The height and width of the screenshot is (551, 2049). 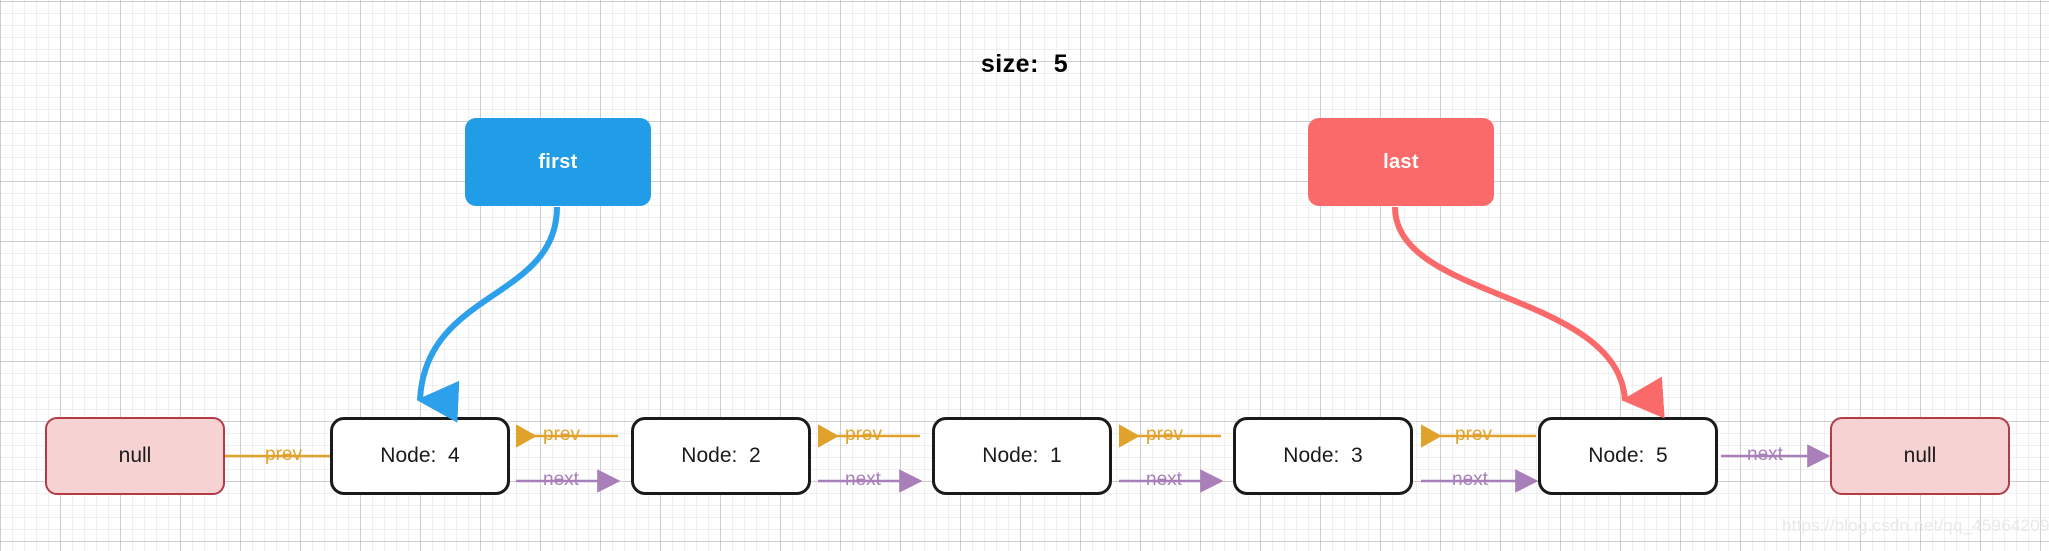 I want to click on edge-label-prev-5: prev, so click(x=1473, y=434).